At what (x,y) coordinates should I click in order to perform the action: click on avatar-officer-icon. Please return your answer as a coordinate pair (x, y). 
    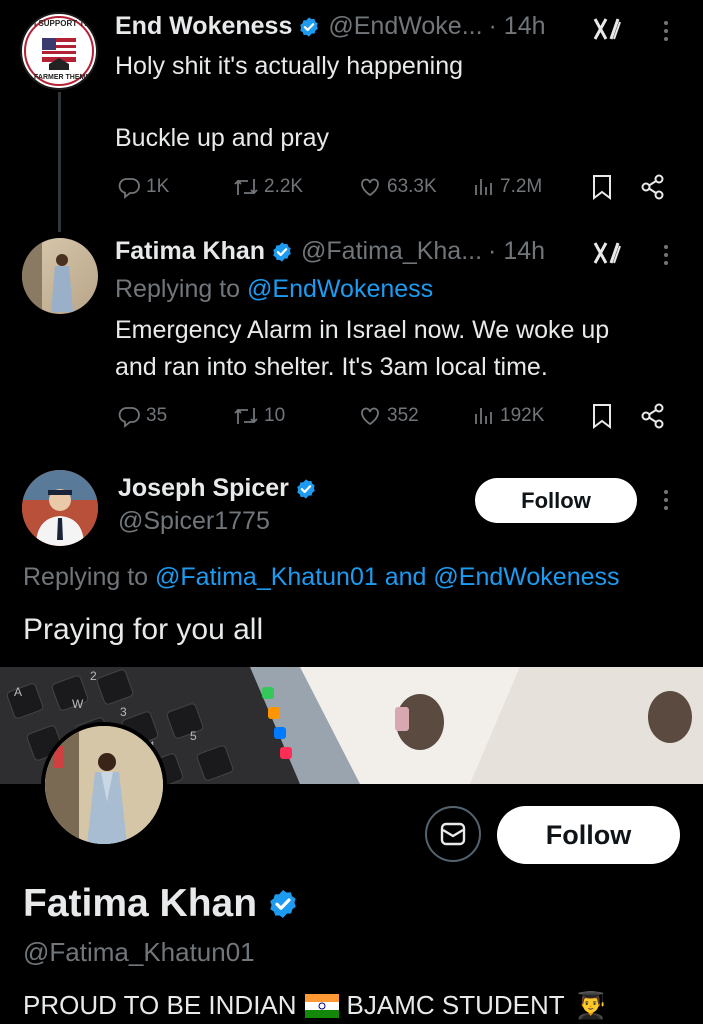
    Looking at the image, I should click on (60, 508).